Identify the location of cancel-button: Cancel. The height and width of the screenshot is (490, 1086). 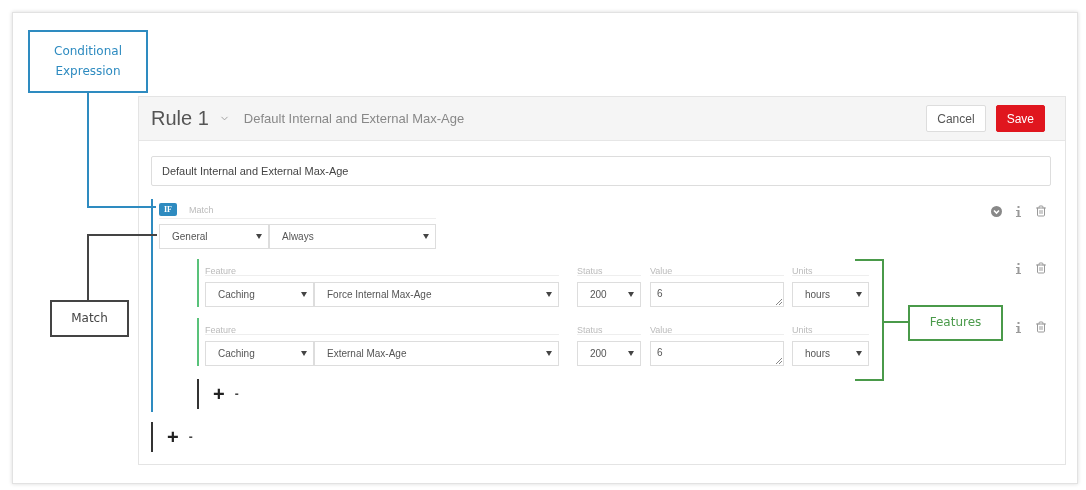
(956, 118).